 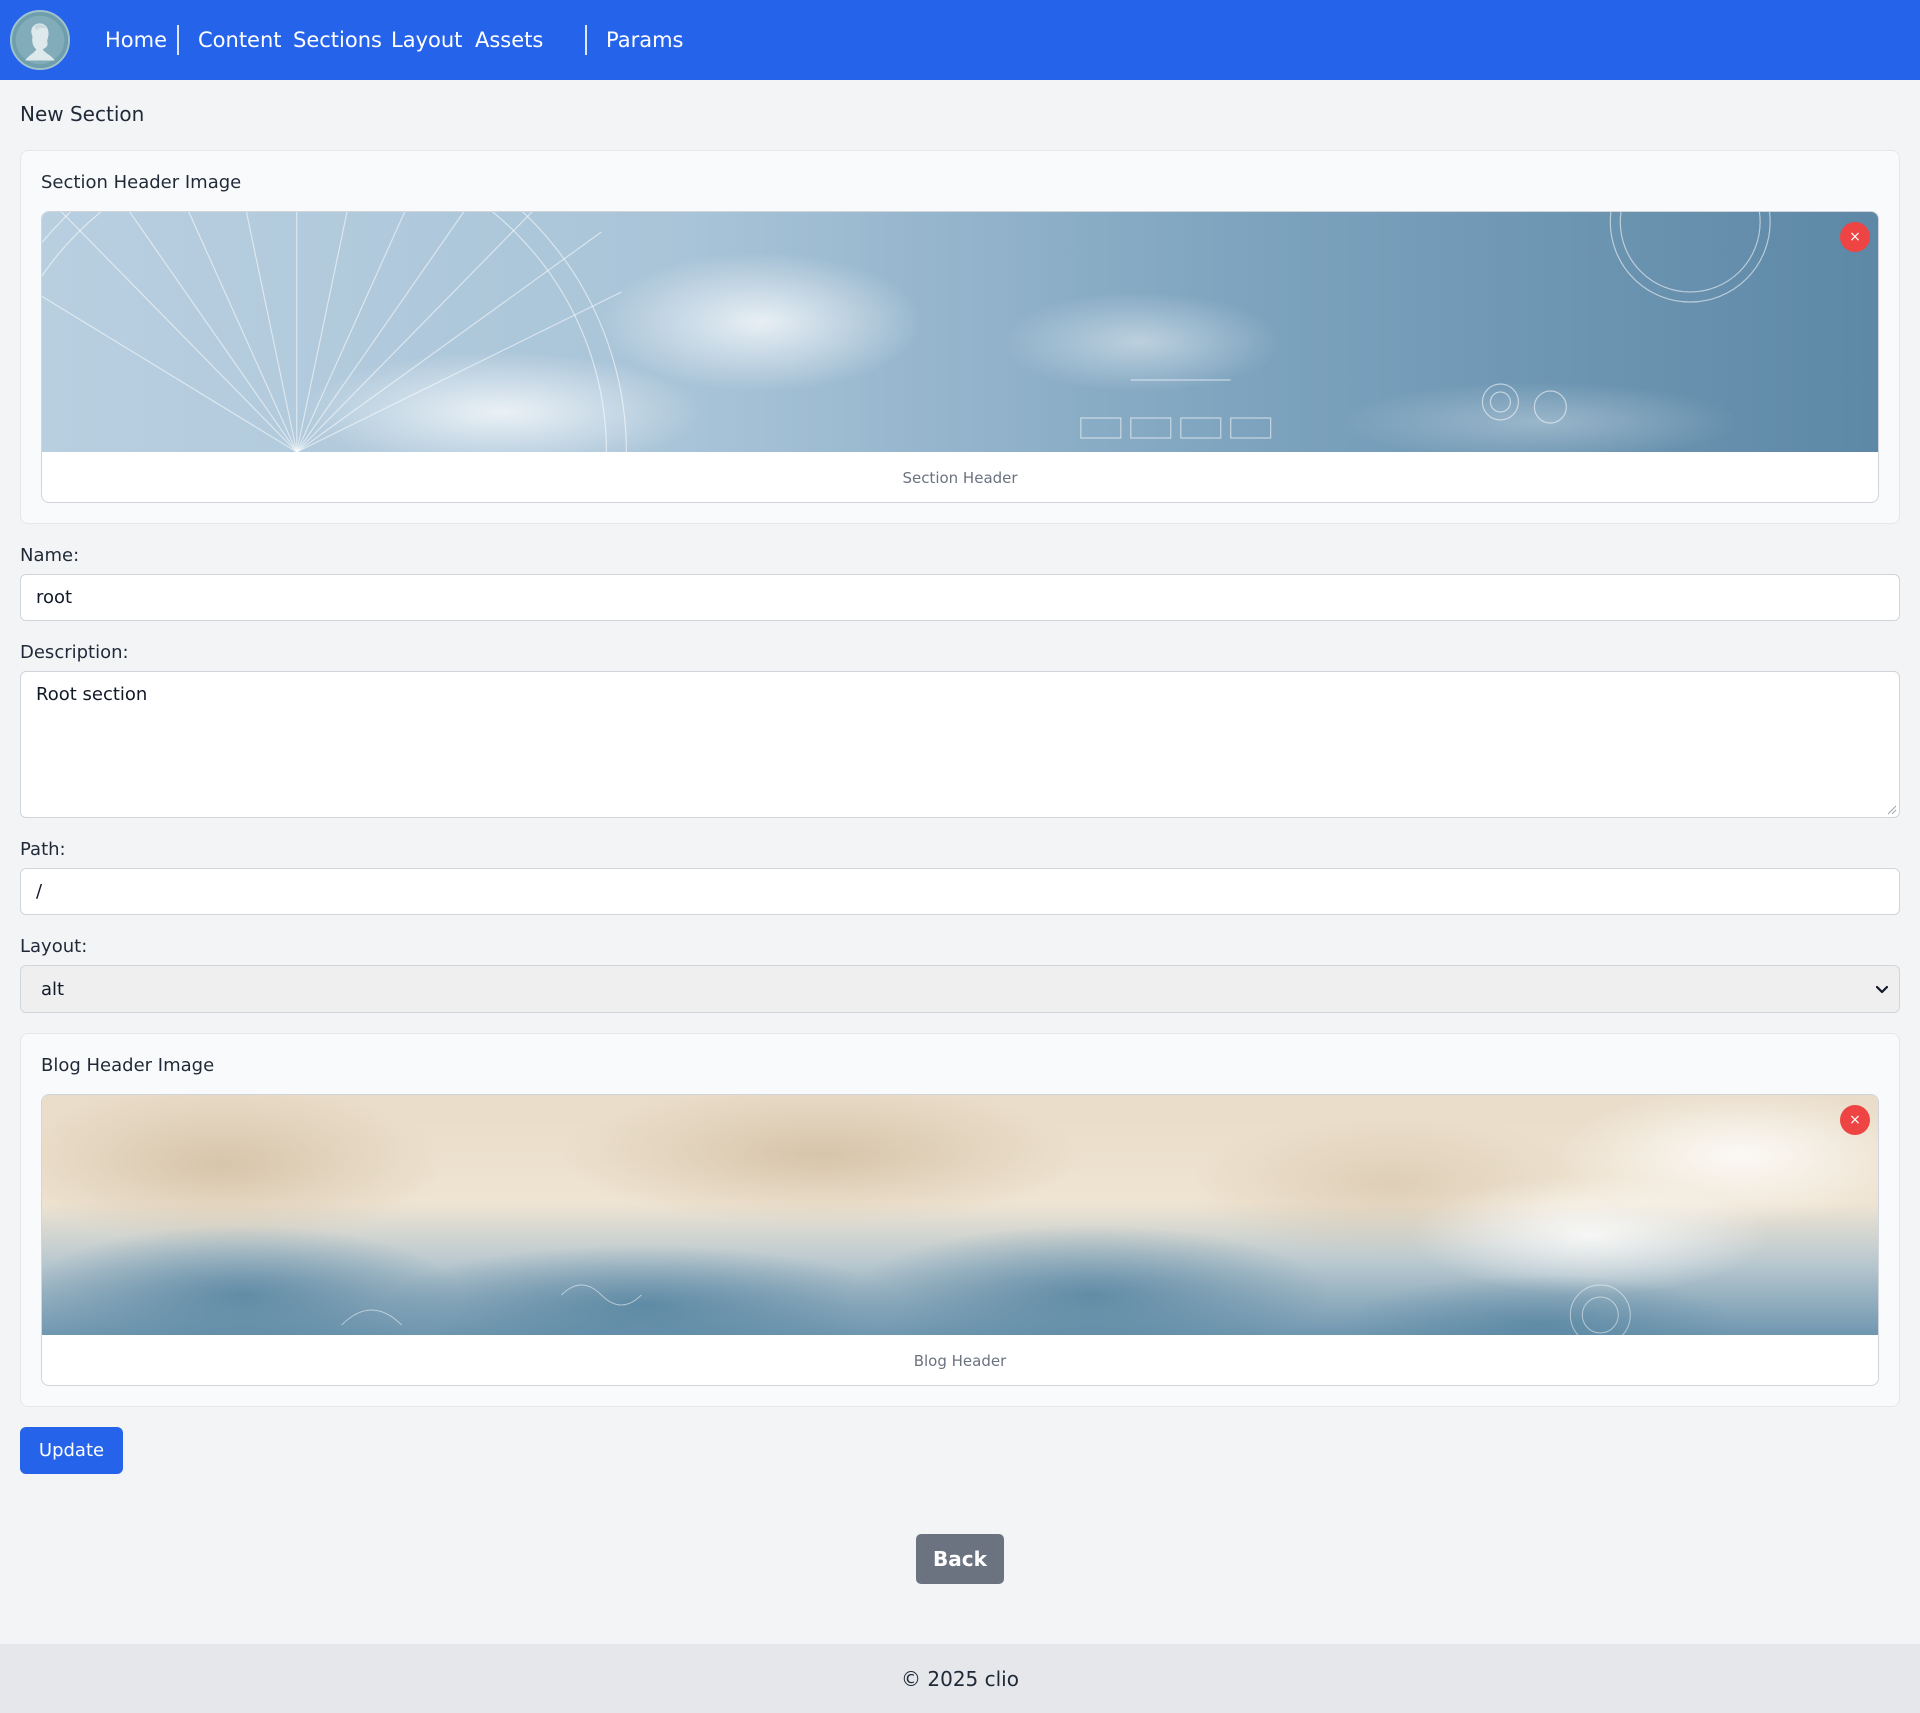 What do you see at coordinates (960, 1559) in the screenshot?
I see `back-button: Back` at bounding box center [960, 1559].